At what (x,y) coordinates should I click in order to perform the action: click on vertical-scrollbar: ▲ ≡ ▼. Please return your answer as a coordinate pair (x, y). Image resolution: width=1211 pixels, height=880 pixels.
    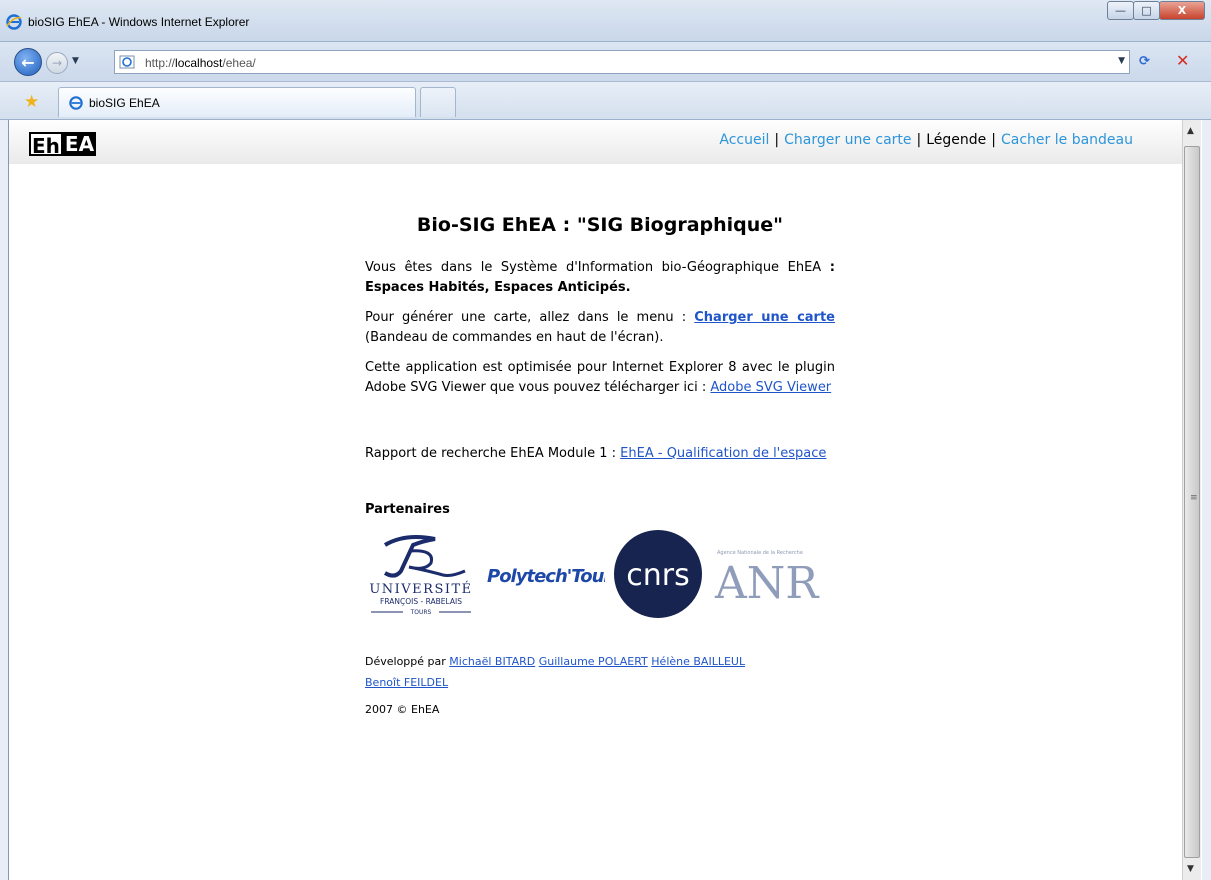
    Looking at the image, I should click on (1191, 500).